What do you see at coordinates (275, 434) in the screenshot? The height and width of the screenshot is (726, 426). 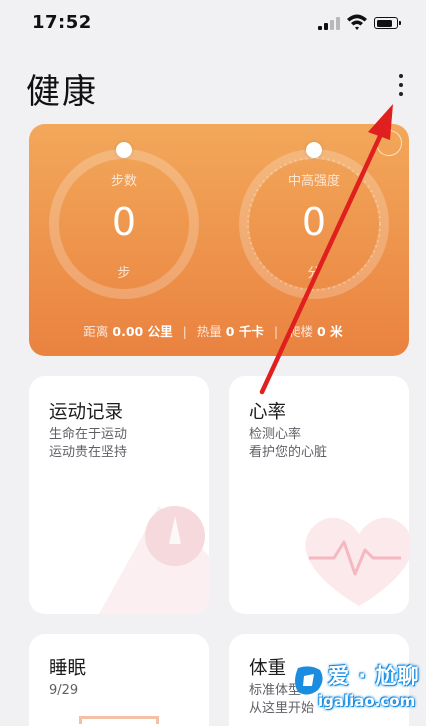 I see `heart-rate-line1: 检测心率` at bounding box center [275, 434].